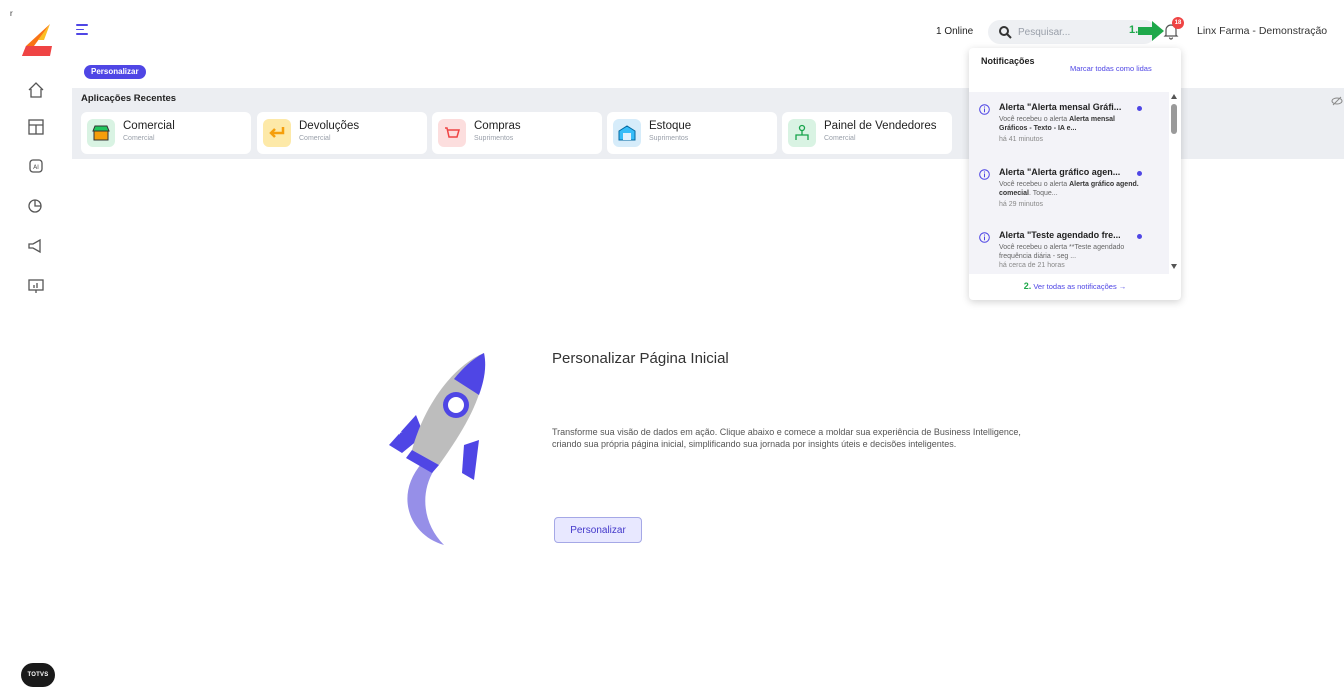 This screenshot has height=694, width=1344. I want to click on notification-time: há 29 minutos, so click(1021, 204).